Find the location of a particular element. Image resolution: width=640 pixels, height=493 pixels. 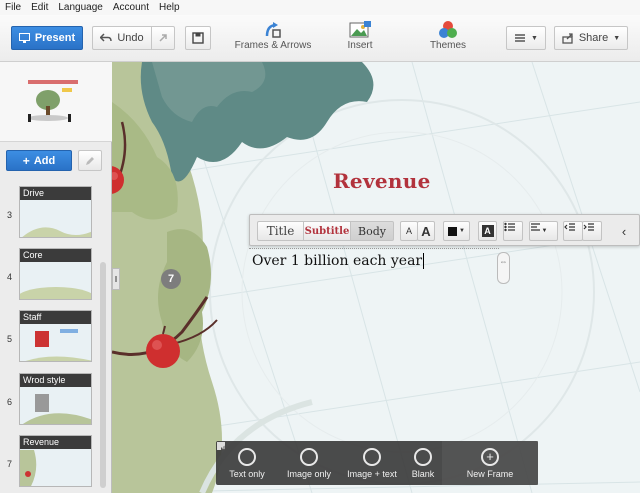

layout-blank-button: Blank is located at coordinates (423, 463).